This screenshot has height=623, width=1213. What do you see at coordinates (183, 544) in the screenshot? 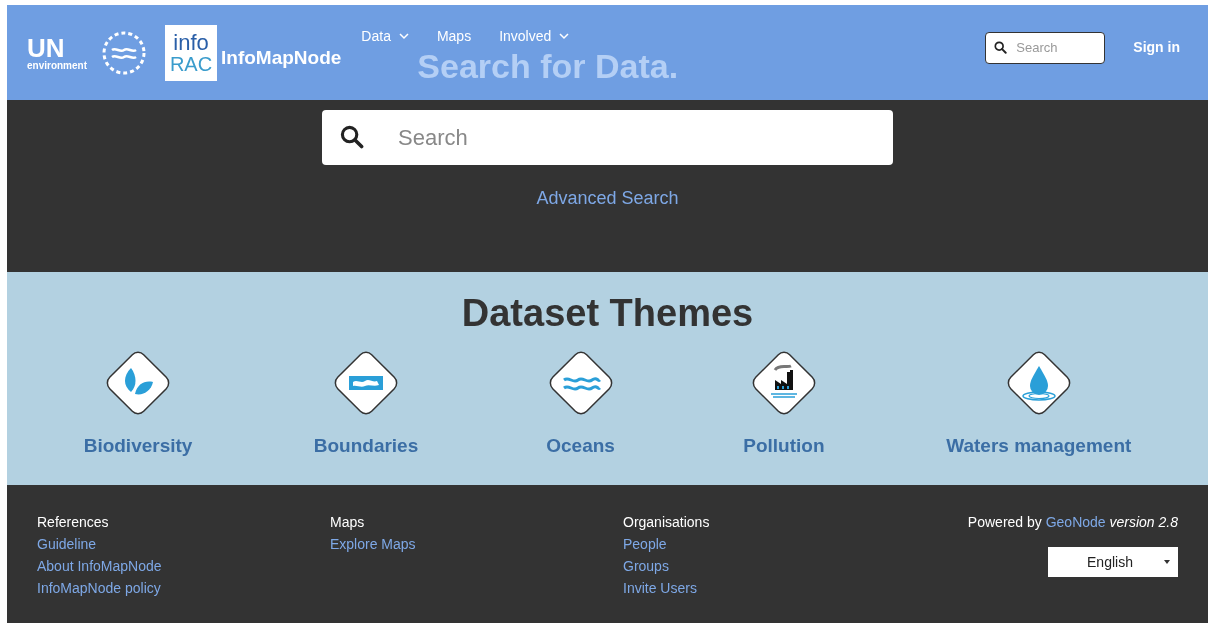
I see `footer-link: Guideline` at bounding box center [183, 544].